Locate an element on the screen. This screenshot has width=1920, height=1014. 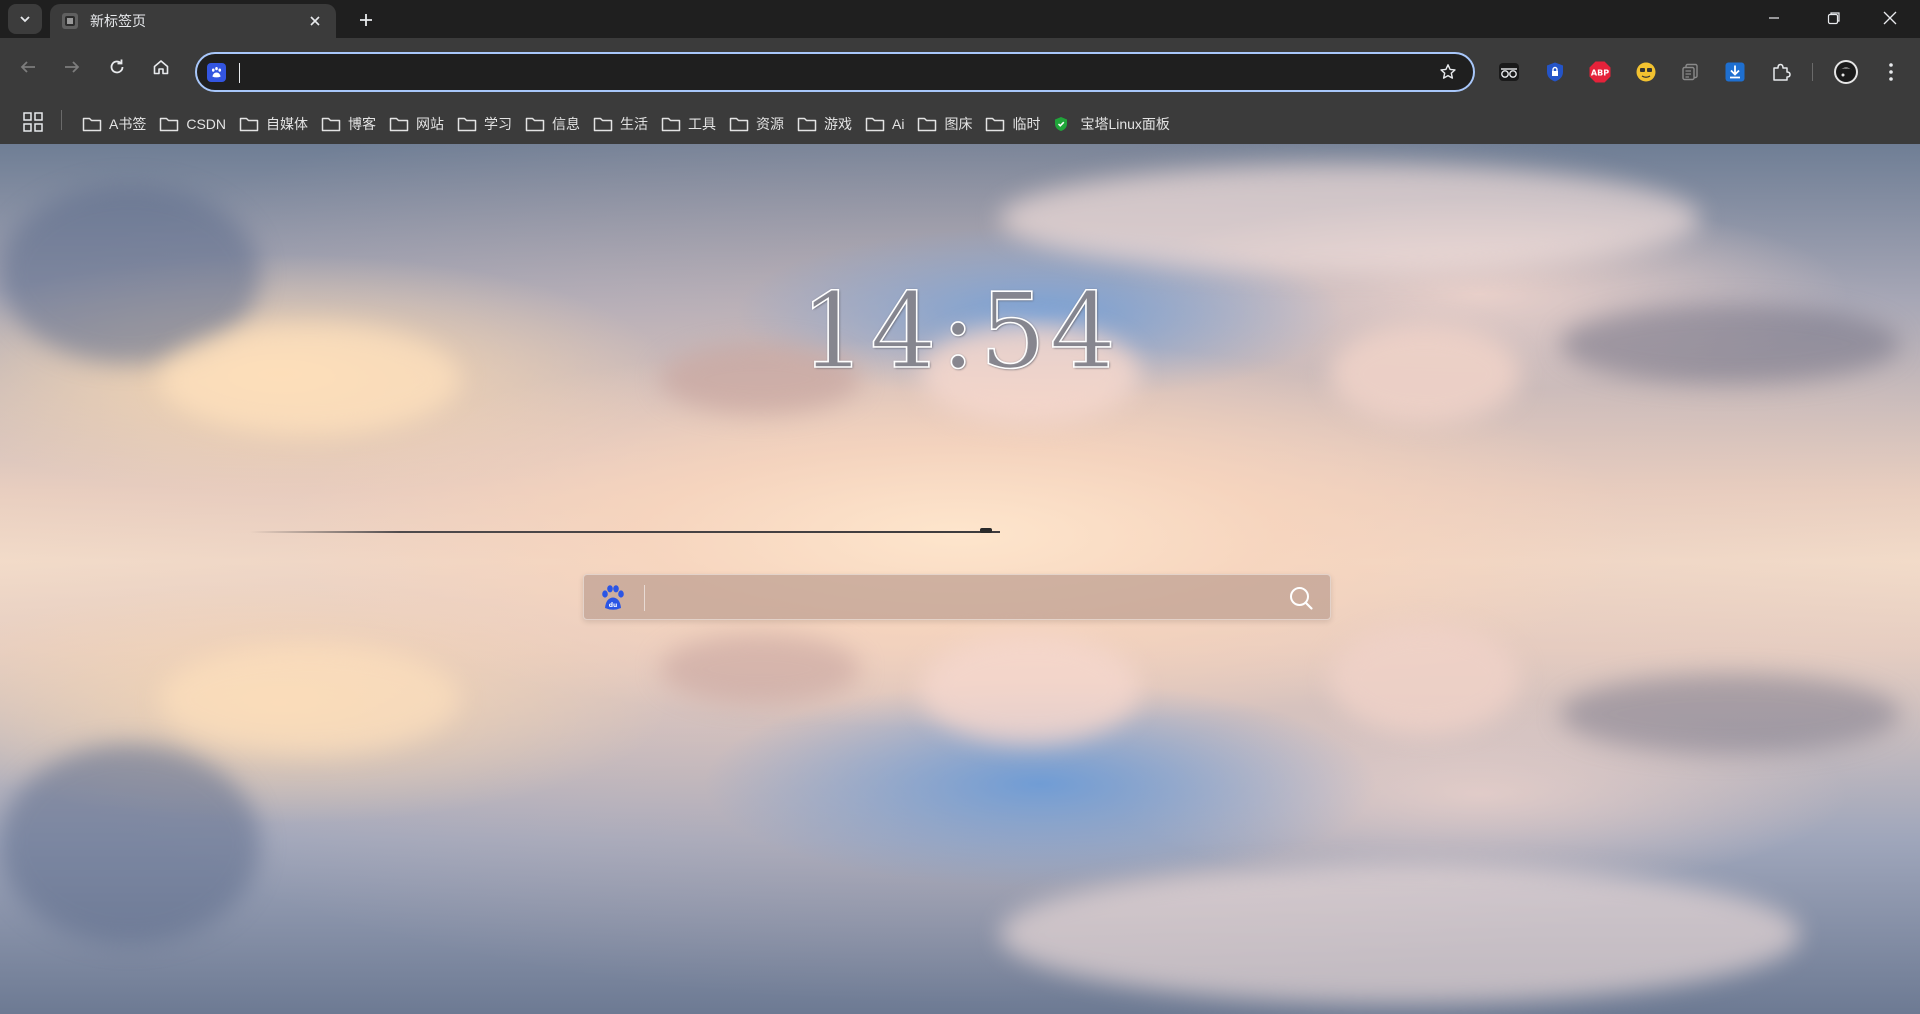
text-caret is located at coordinates (239, 73).